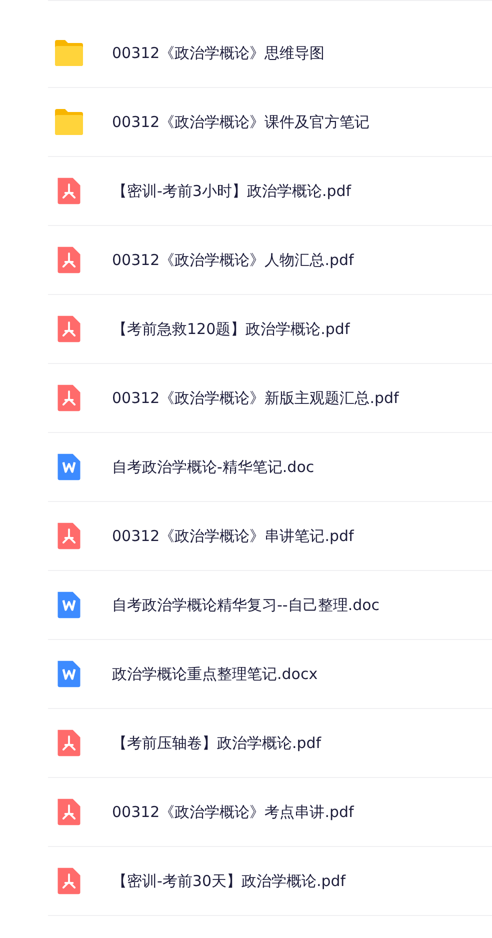  I want to click on file-row: 00312《政治学概论》串讲笔记.pdf, so click(270, 536).